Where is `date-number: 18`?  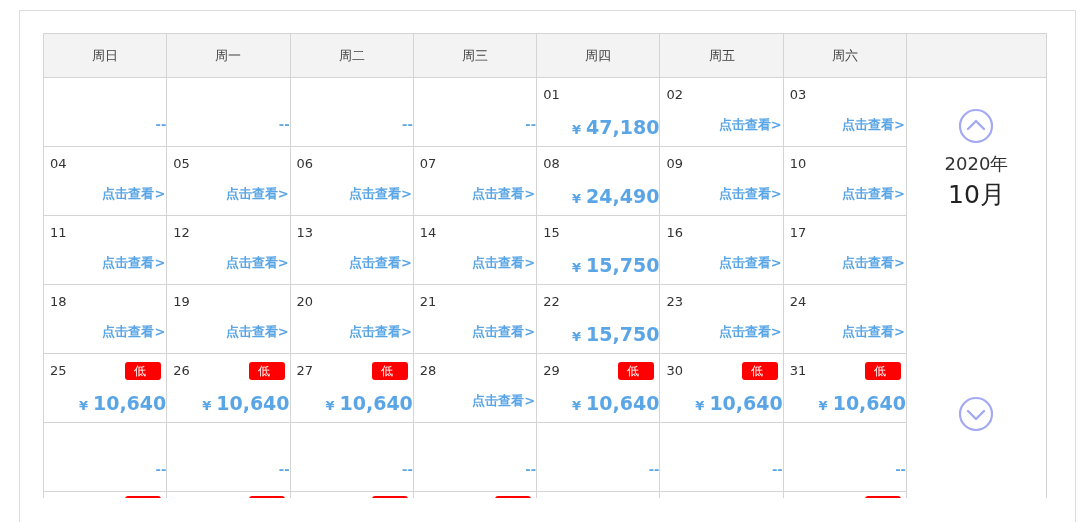 date-number: 18 is located at coordinates (58, 301).